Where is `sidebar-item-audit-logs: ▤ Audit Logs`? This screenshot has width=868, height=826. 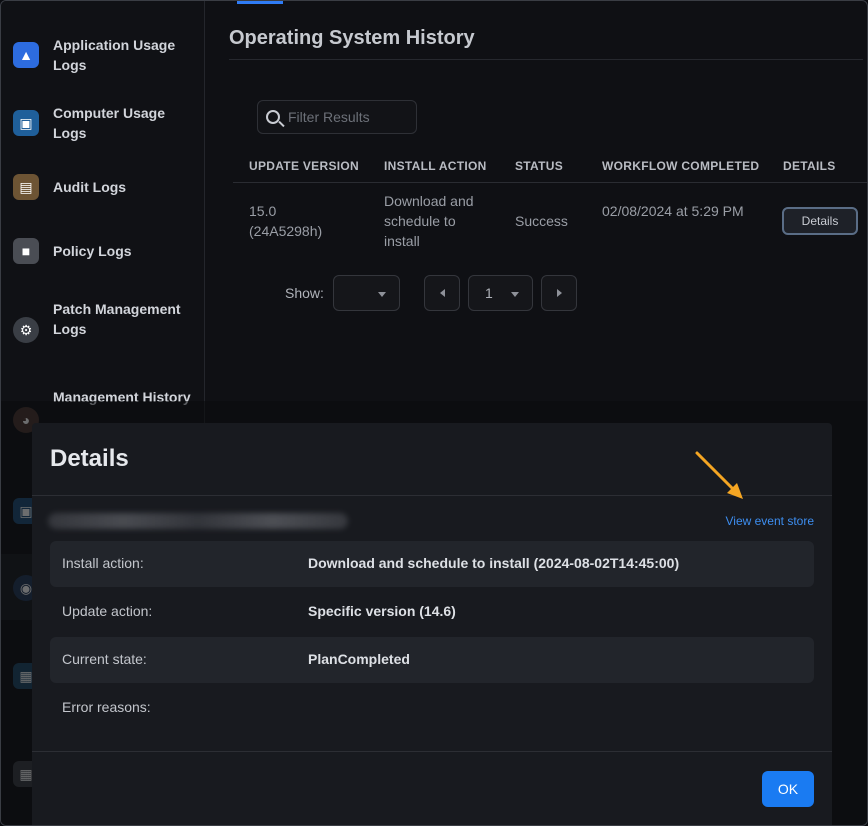 sidebar-item-audit-logs: ▤ Audit Logs is located at coordinates (102, 187).